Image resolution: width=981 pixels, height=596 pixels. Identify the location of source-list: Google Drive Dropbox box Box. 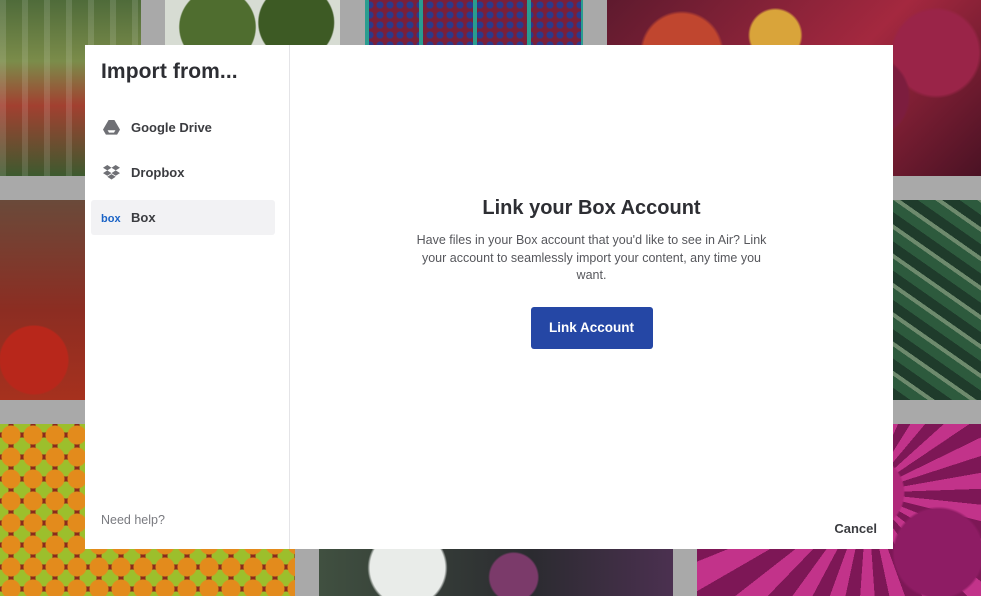
(183, 177).